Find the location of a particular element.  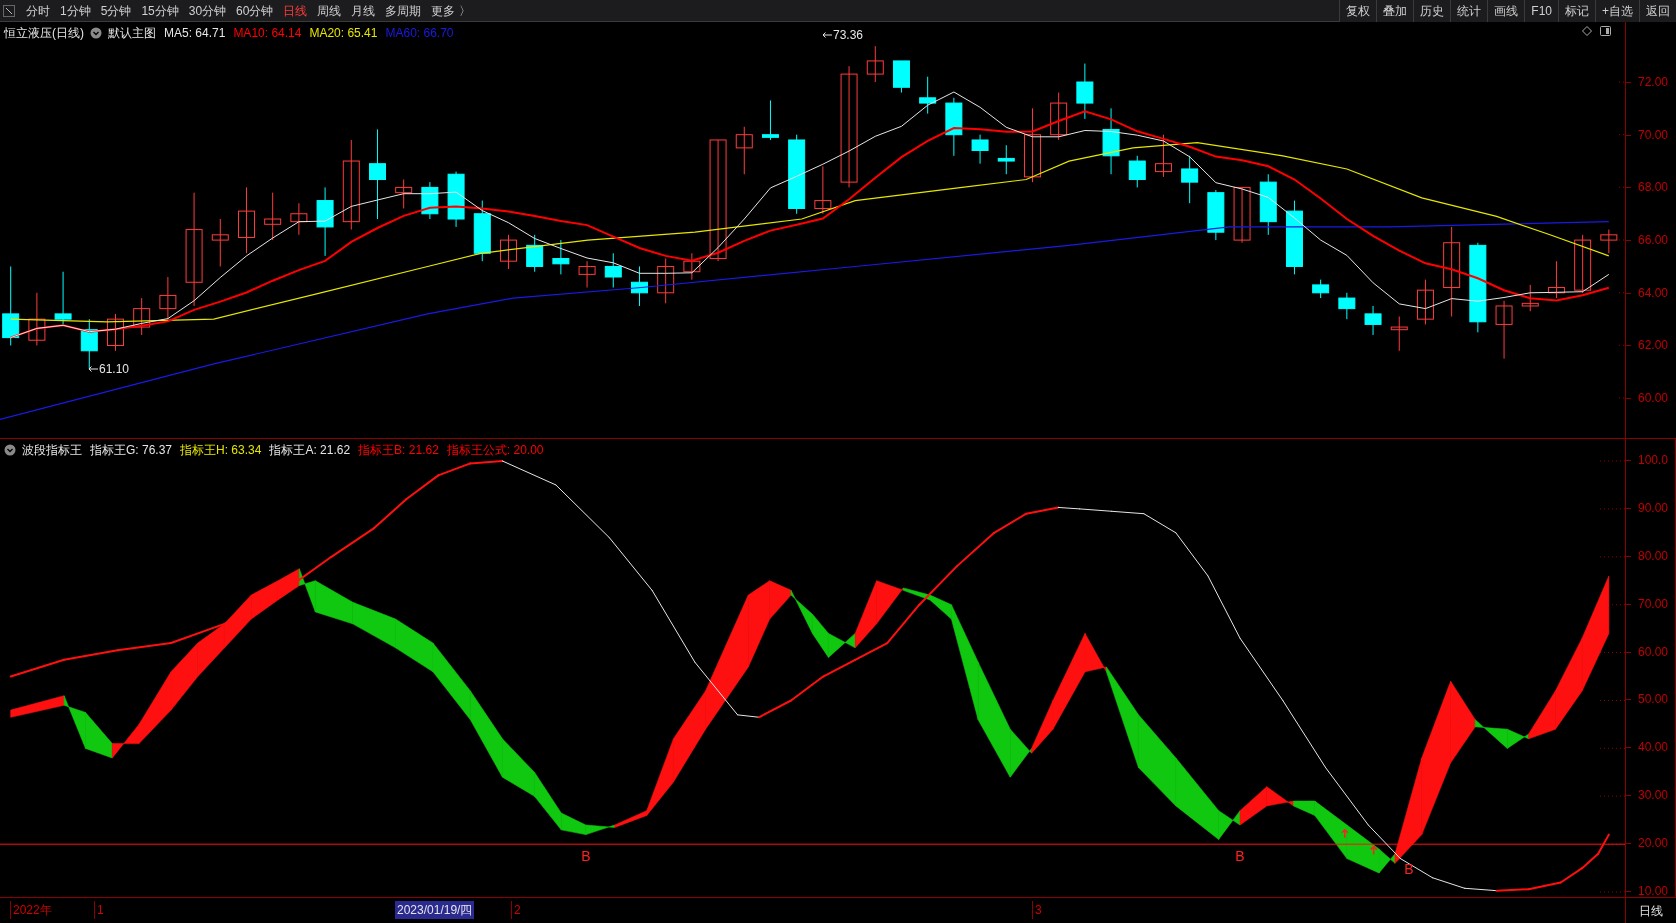

toolbar-button: 统计 is located at coordinates (1469, 11).